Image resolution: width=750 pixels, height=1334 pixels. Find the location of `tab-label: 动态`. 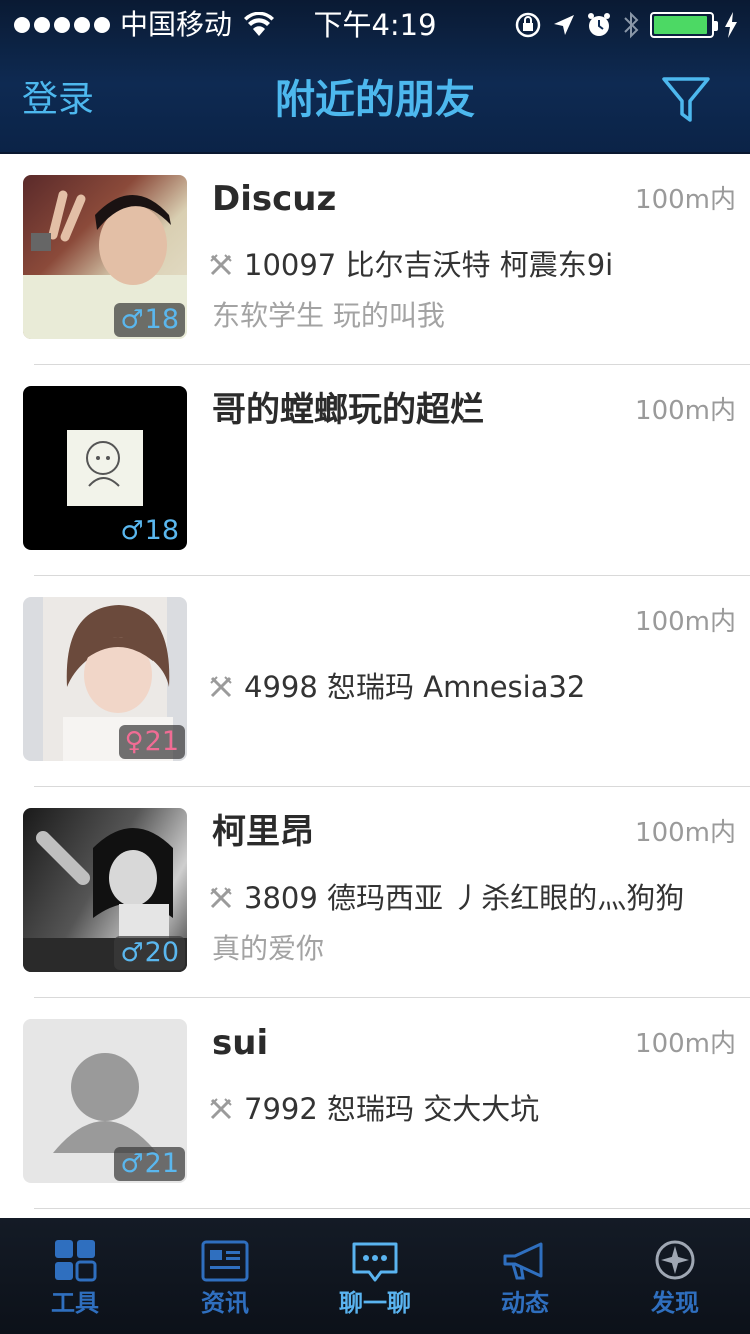

tab-label: 动态 is located at coordinates (525, 1303).